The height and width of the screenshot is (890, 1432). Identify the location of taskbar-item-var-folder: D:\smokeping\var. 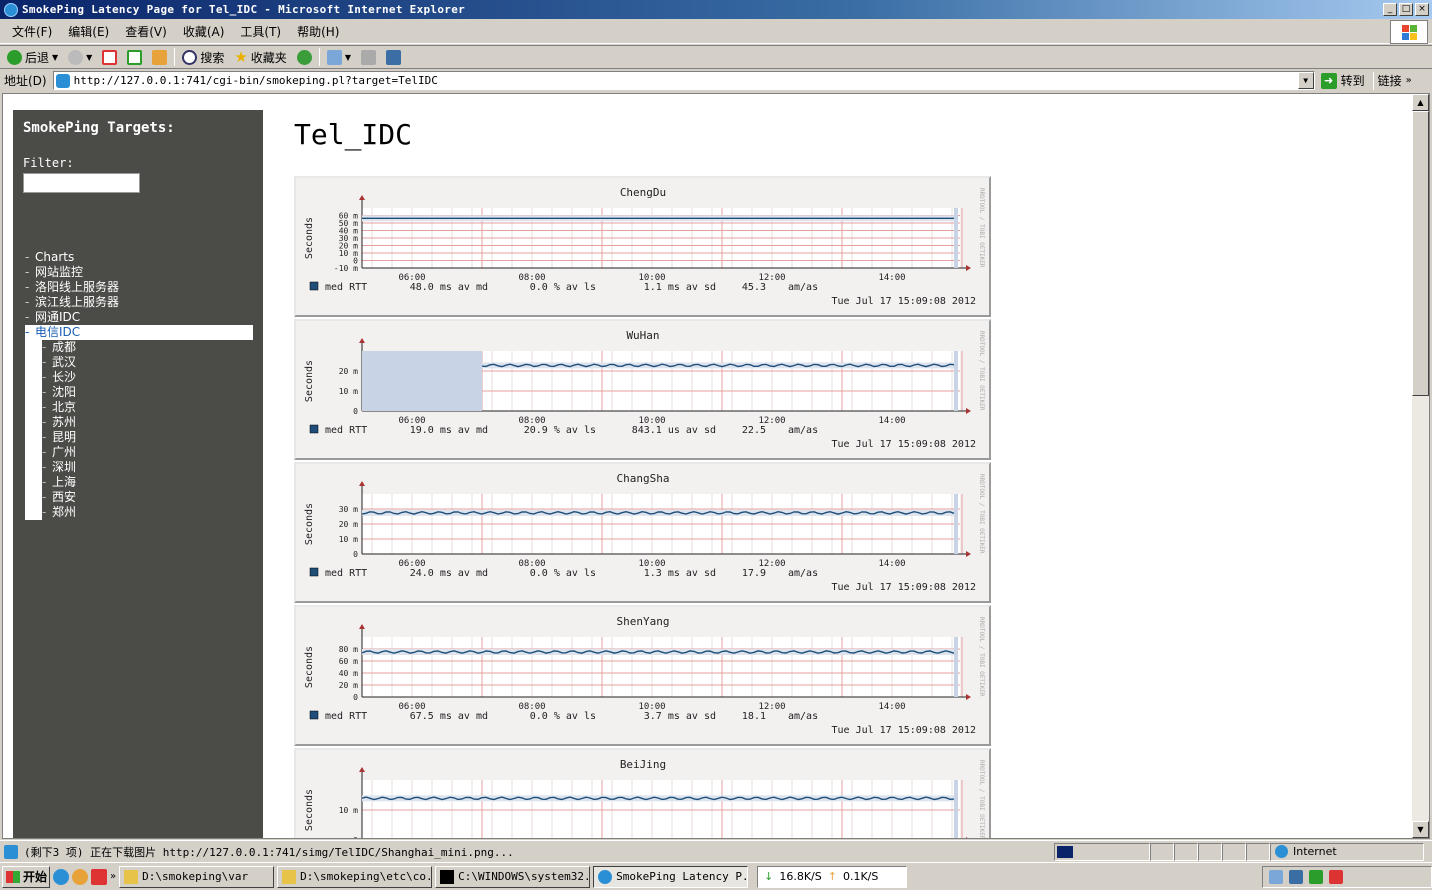
(197, 876).